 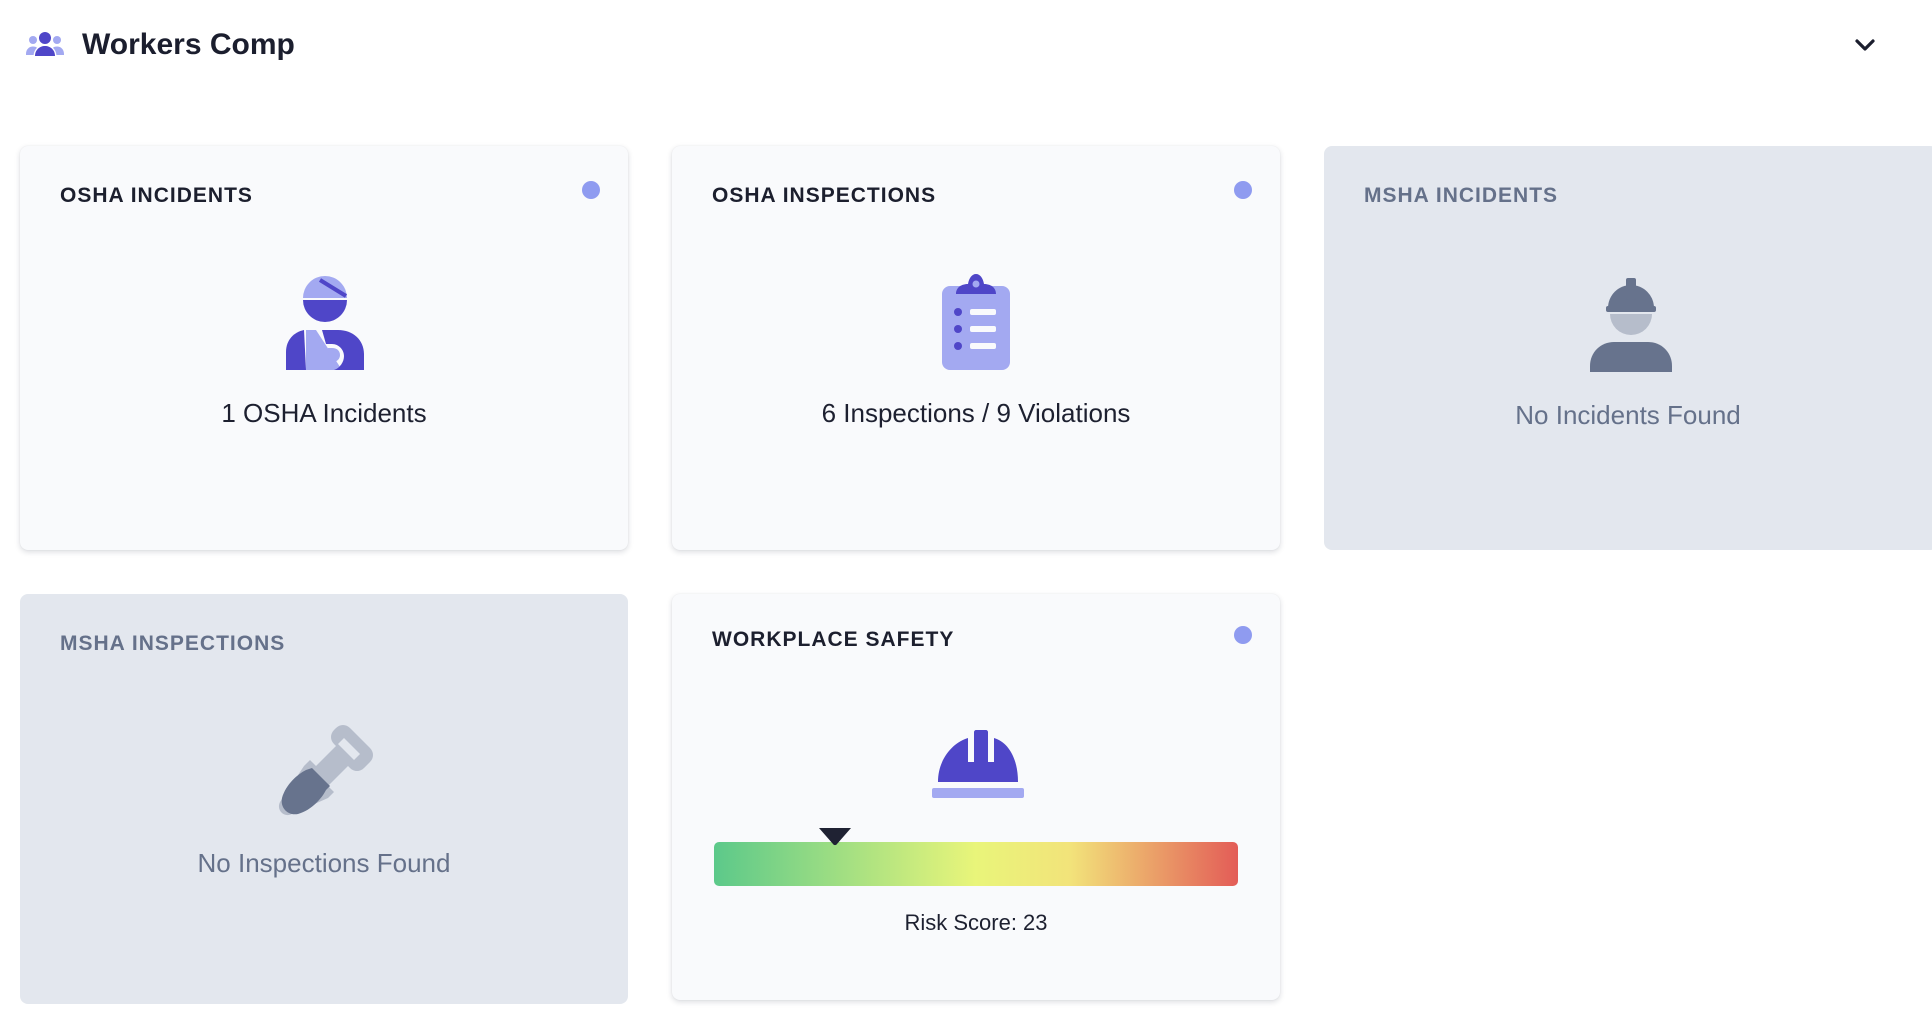 What do you see at coordinates (824, 195) in the screenshot?
I see `card-title: OSHA INSPECTIONS` at bounding box center [824, 195].